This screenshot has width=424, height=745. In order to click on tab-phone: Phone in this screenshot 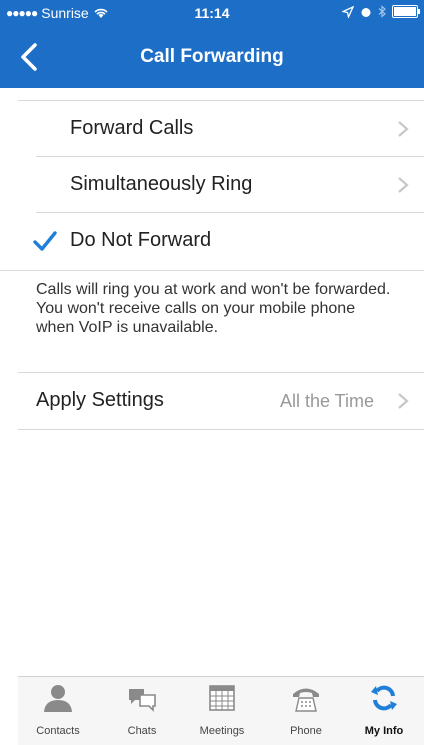, I will do `click(306, 711)`.